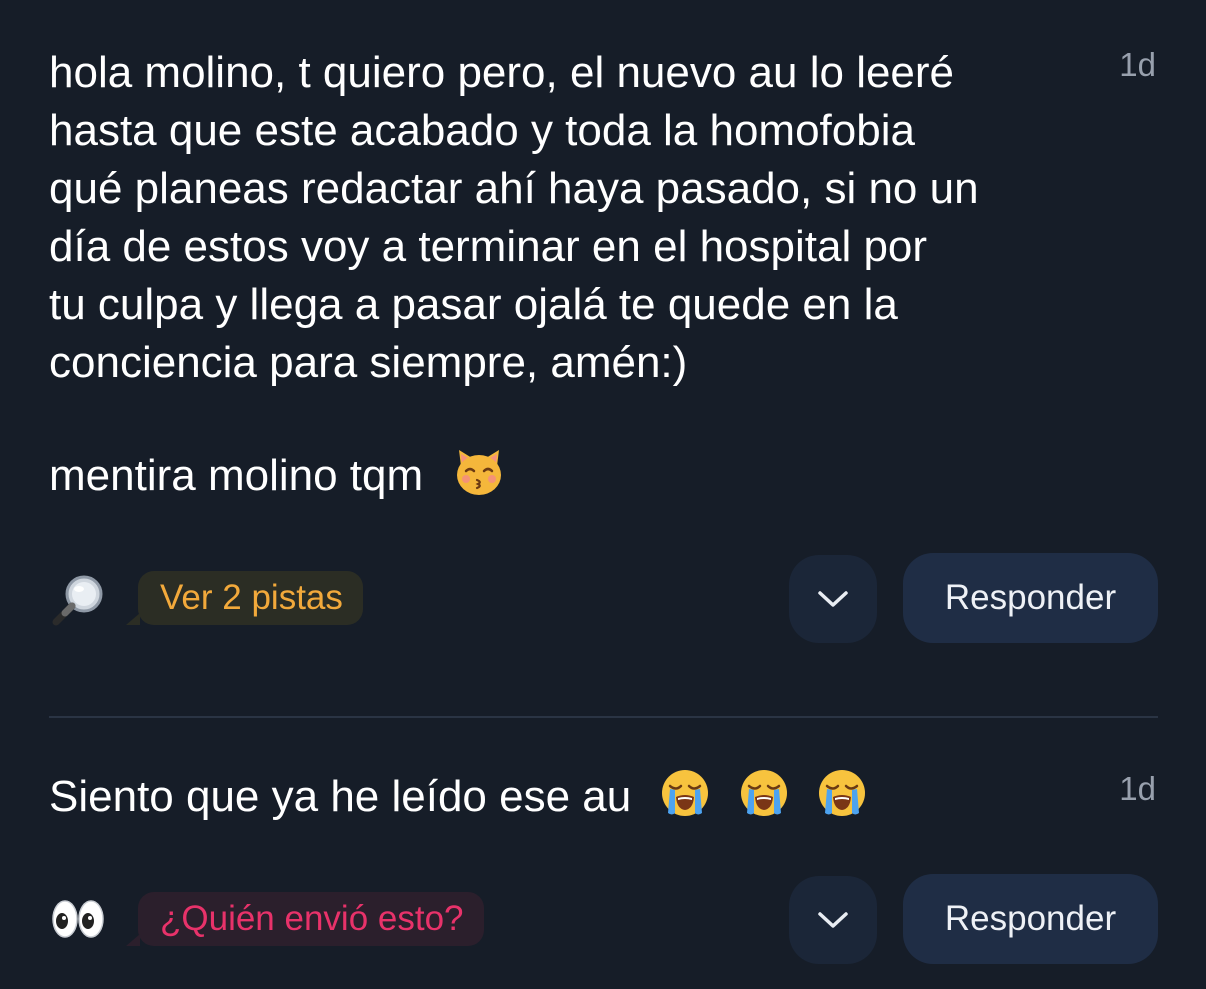 The image size is (1206, 989). What do you see at coordinates (312, 918) in the screenshot?
I see `who-sent-label: ¿Quién envió esto?` at bounding box center [312, 918].